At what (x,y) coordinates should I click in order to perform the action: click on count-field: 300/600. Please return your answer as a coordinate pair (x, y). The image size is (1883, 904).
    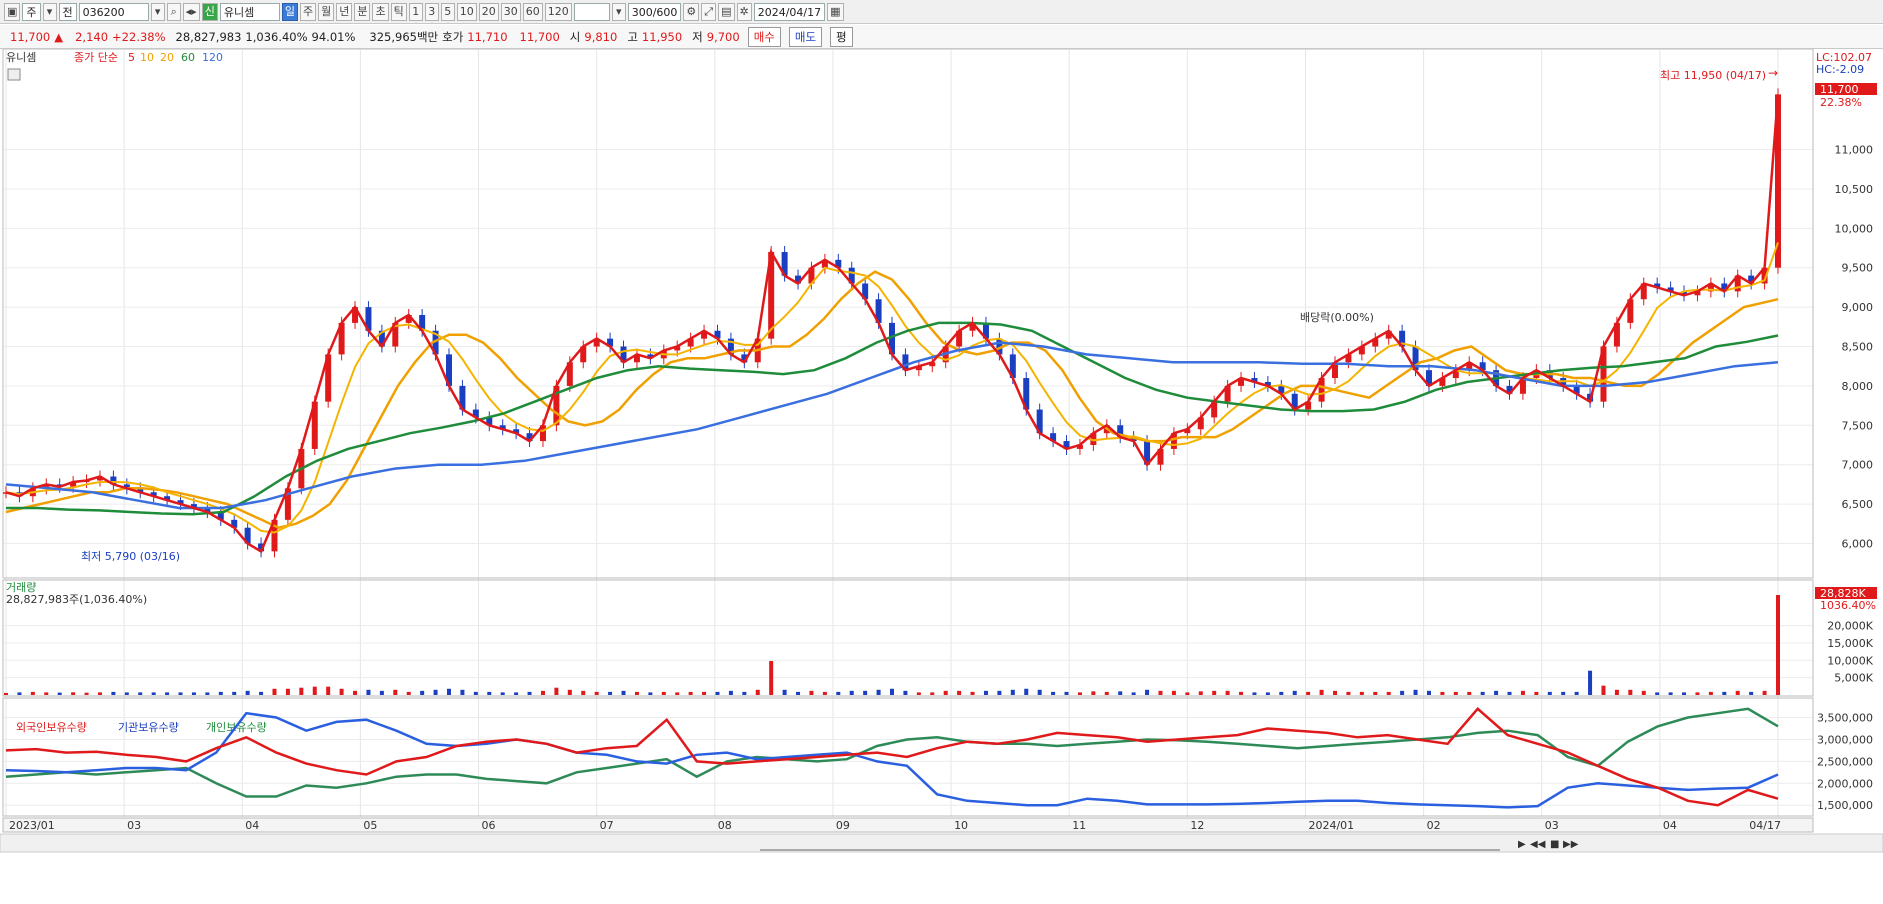
    Looking at the image, I should click on (654, 11).